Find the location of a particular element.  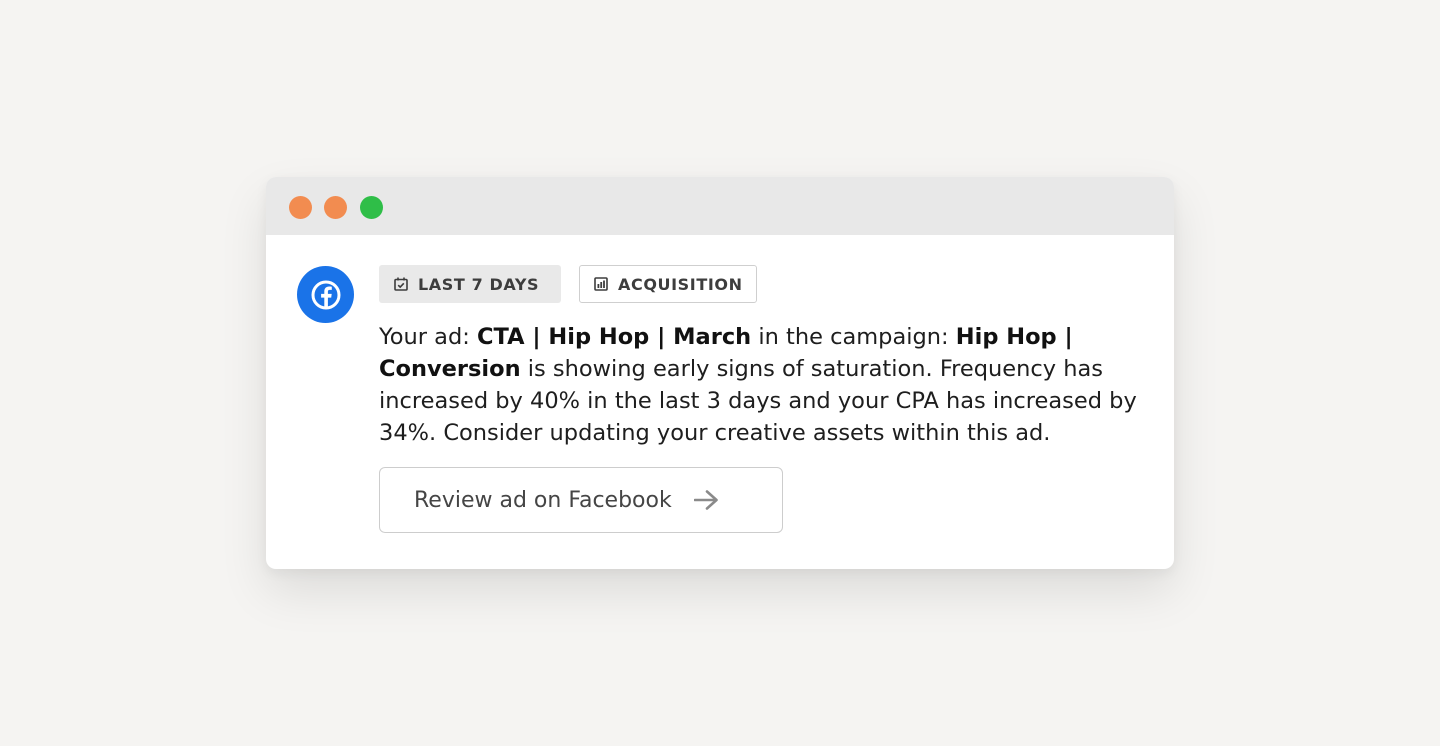

calendar-check-icon is located at coordinates (401, 284).